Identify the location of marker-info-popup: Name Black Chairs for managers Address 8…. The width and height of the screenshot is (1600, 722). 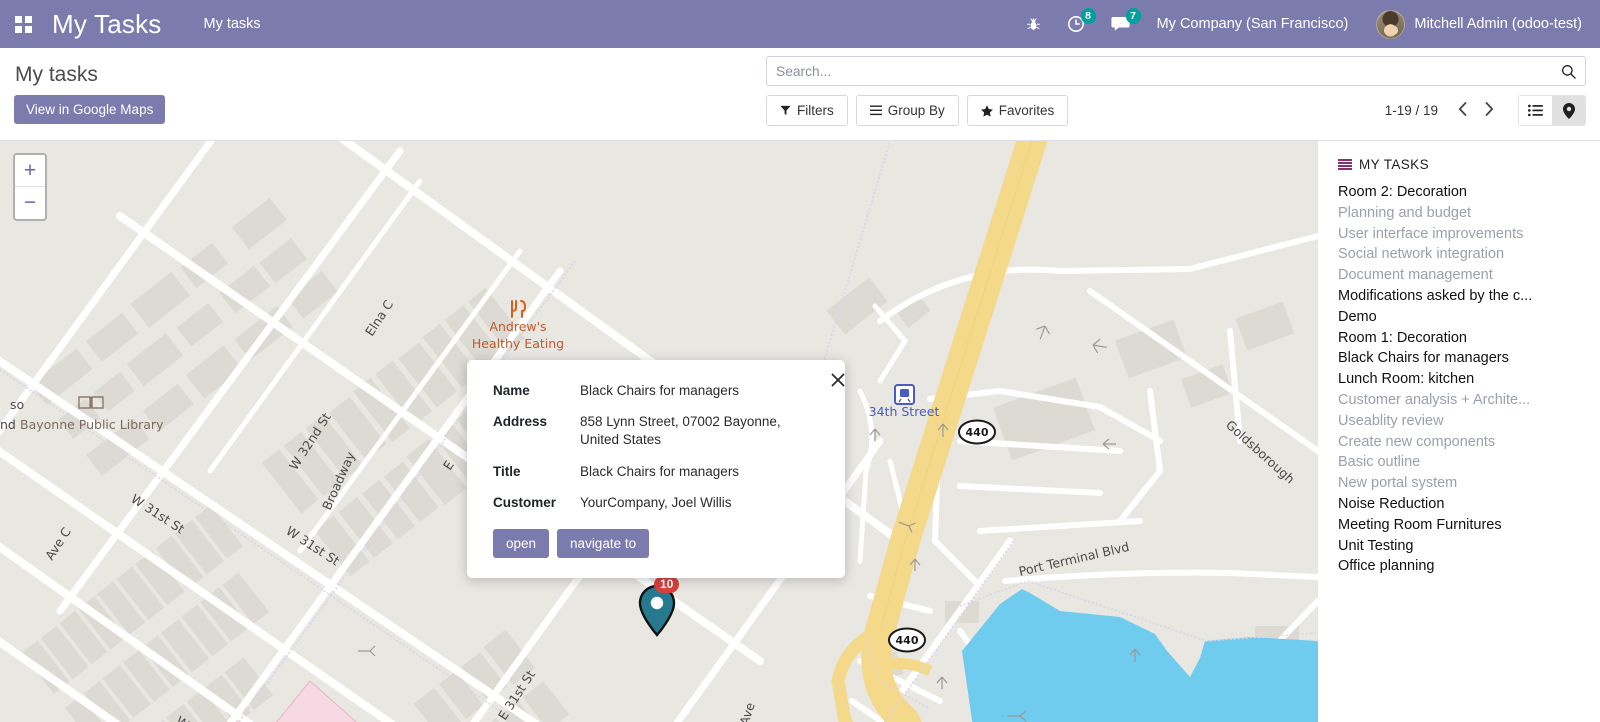
(656, 469).